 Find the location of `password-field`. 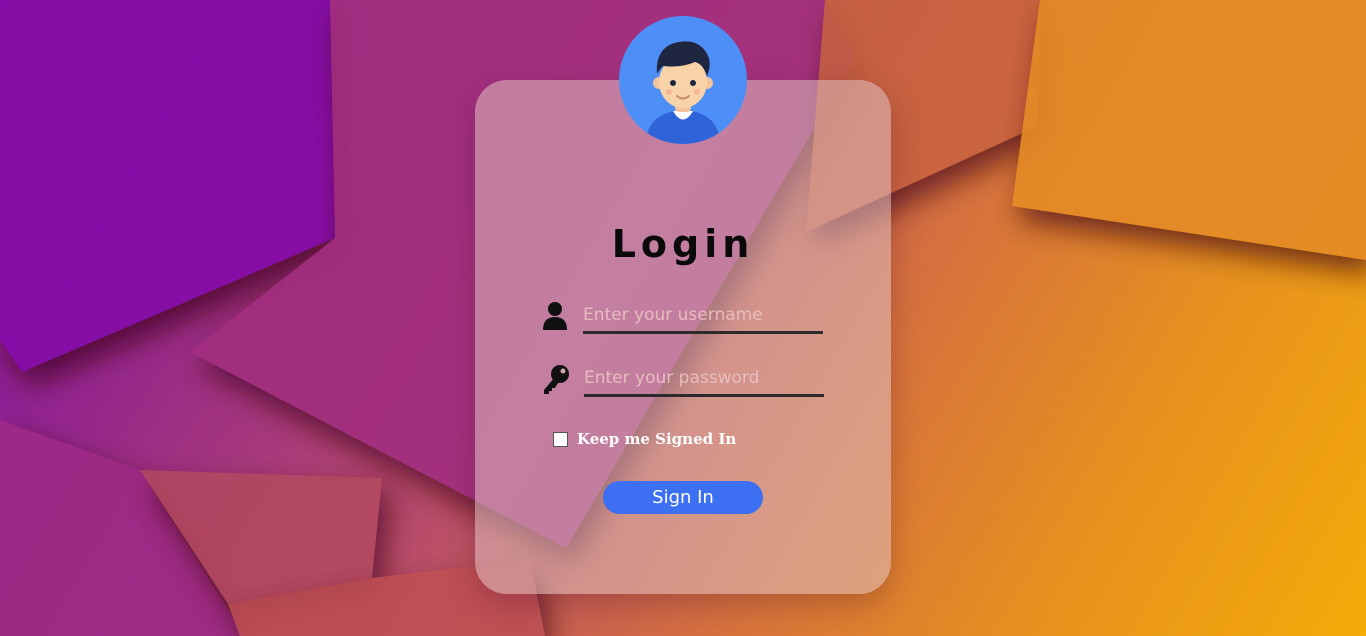

password-field is located at coordinates (704, 380).